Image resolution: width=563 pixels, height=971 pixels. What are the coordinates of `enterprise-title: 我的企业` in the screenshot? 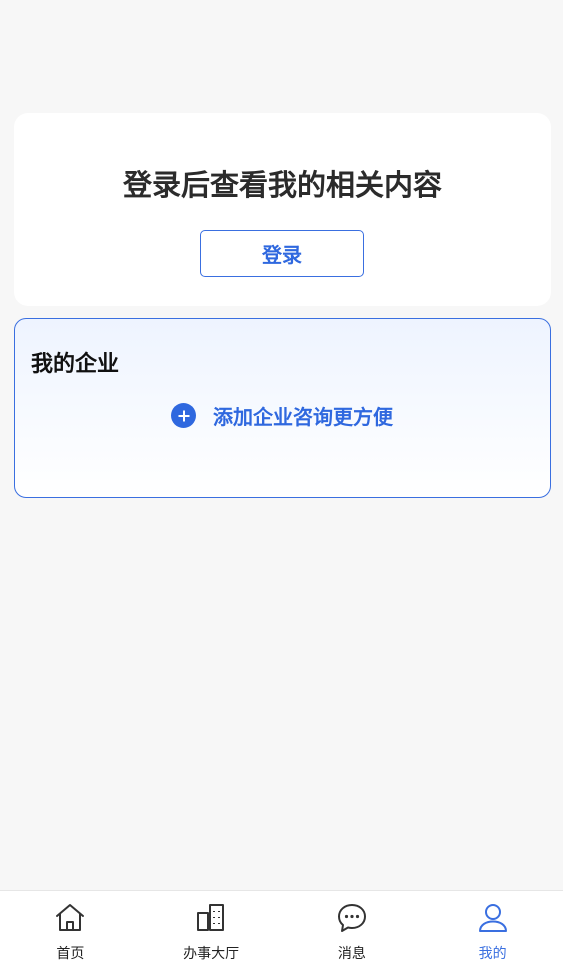 It's located at (75, 364).